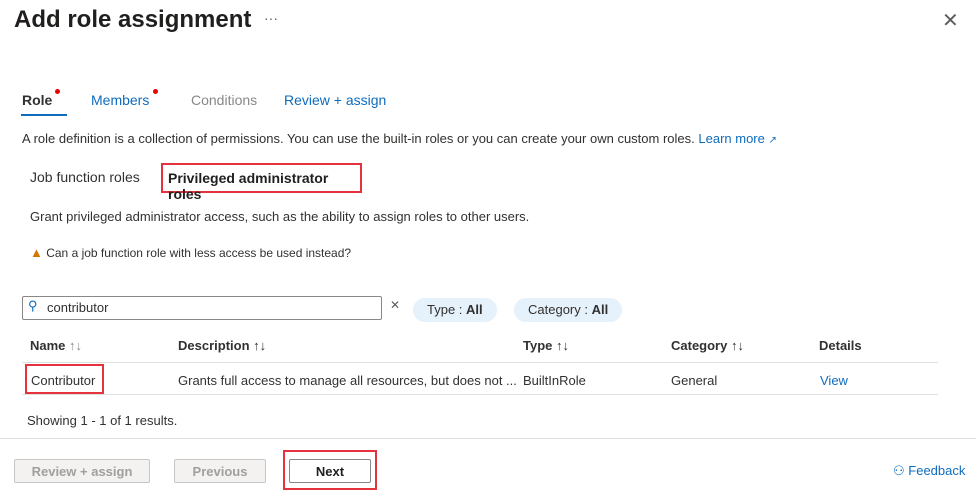 This screenshot has height=497, width=976. Describe the element at coordinates (120, 100) in the screenshot. I see `tab-label: Members` at that location.